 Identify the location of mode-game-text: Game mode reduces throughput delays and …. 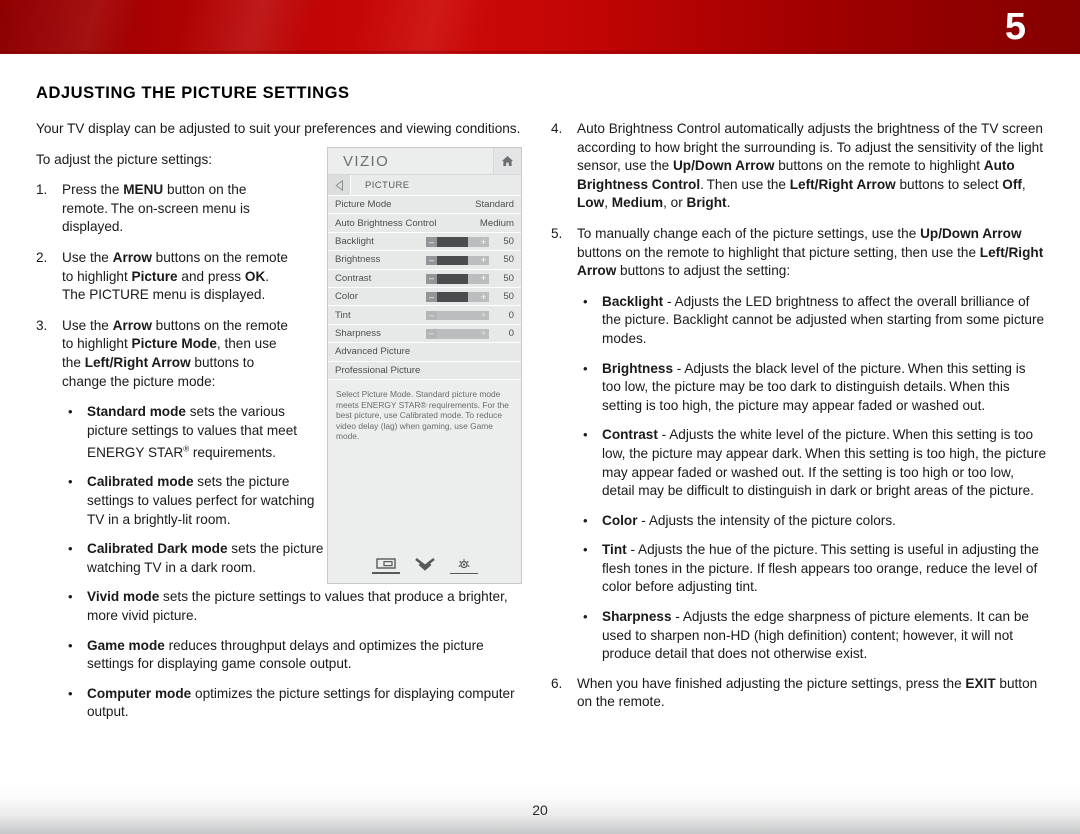
(285, 654).